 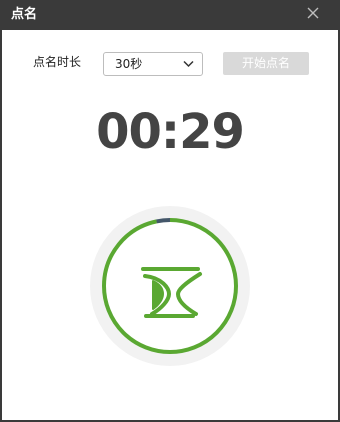 I want to click on chevron-down-icon, so click(x=188, y=64).